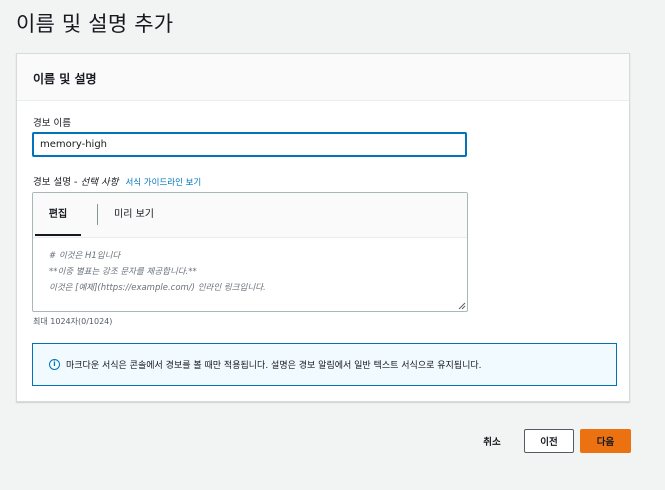 This screenshot has height=490, width=665. I want to click on card-header-title: 이름 및 설명, so click(65, 79).